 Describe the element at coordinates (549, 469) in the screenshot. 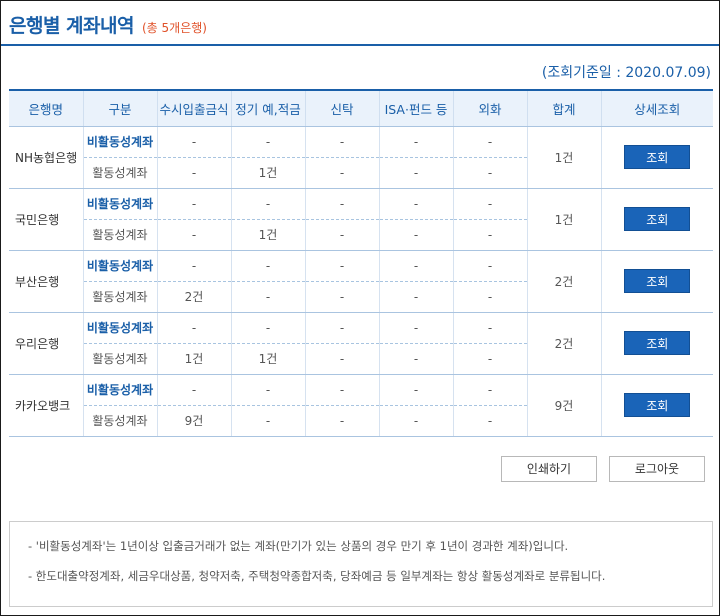

I see `print-button: 인쇄하기` at that location.